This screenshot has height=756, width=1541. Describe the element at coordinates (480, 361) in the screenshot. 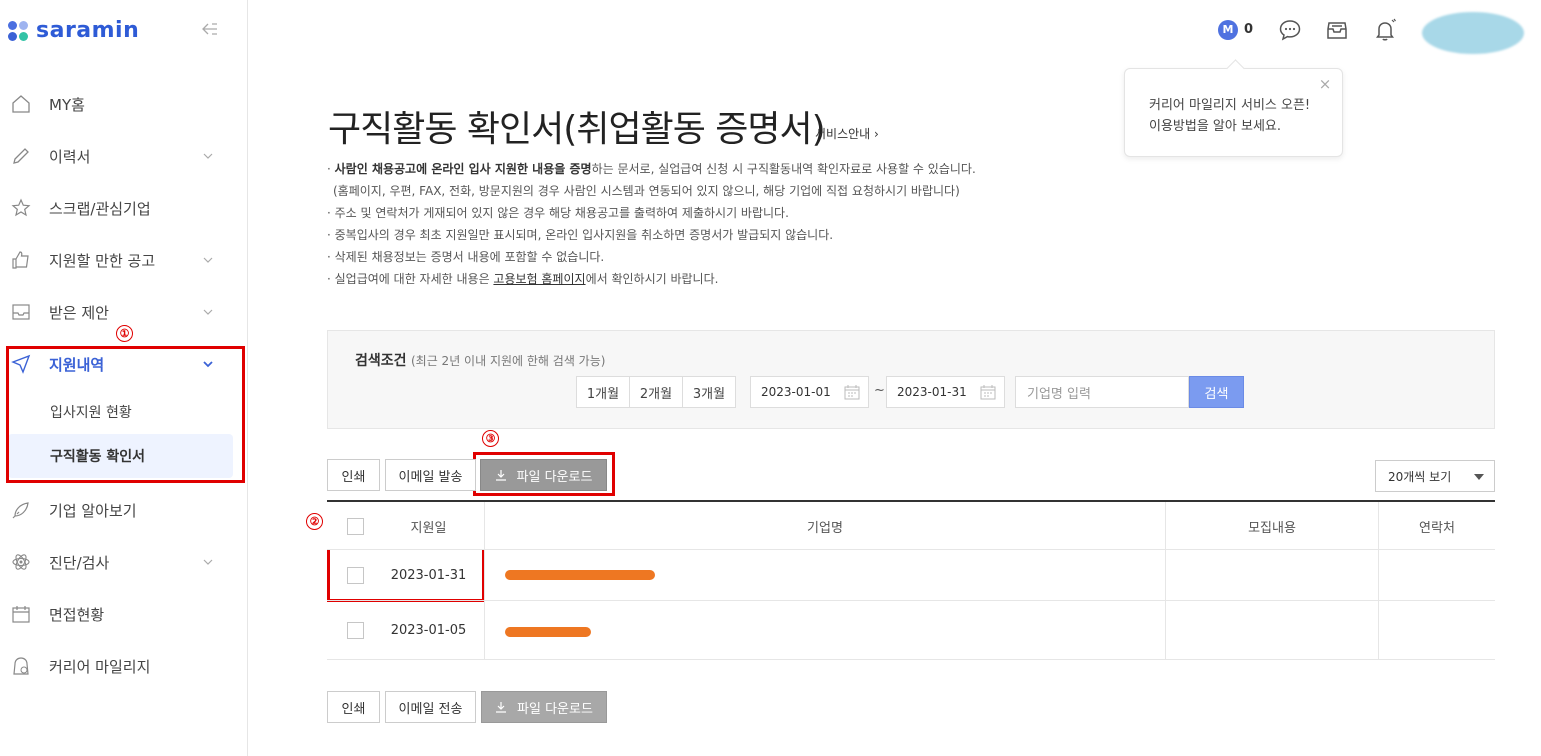

I see `search-title: 검색조건 (최근 2년 이내 지원에 한해 검색 가능)` at that location.